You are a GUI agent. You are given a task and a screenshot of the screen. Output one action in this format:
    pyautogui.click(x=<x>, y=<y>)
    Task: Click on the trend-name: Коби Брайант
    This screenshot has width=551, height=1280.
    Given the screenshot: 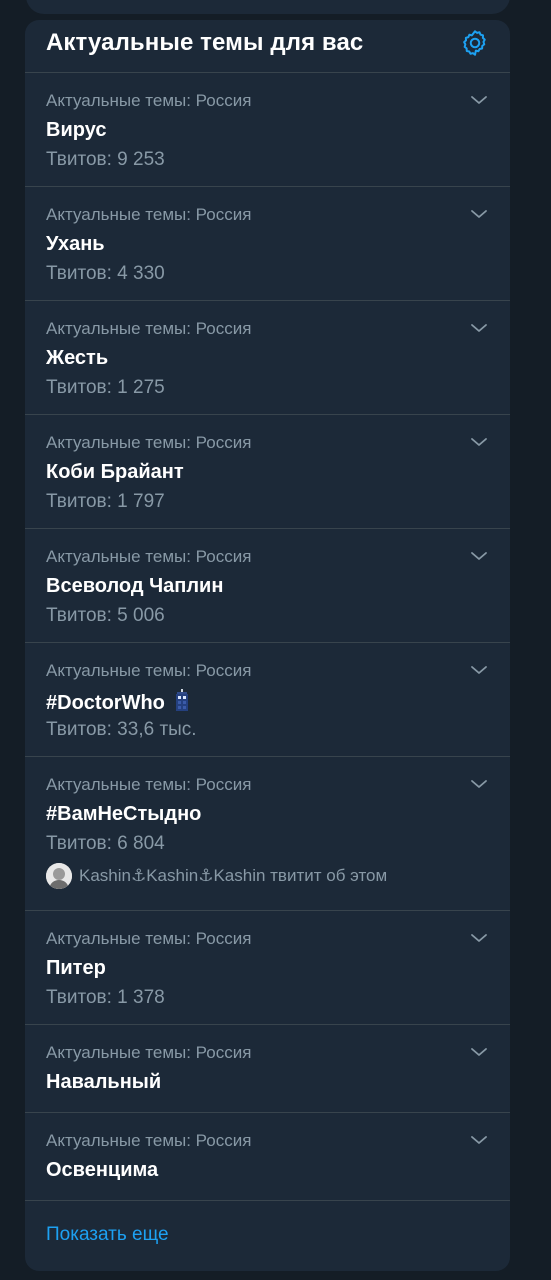 What is the action you would take?
    pyautogui.click(x=115, y=472)
    